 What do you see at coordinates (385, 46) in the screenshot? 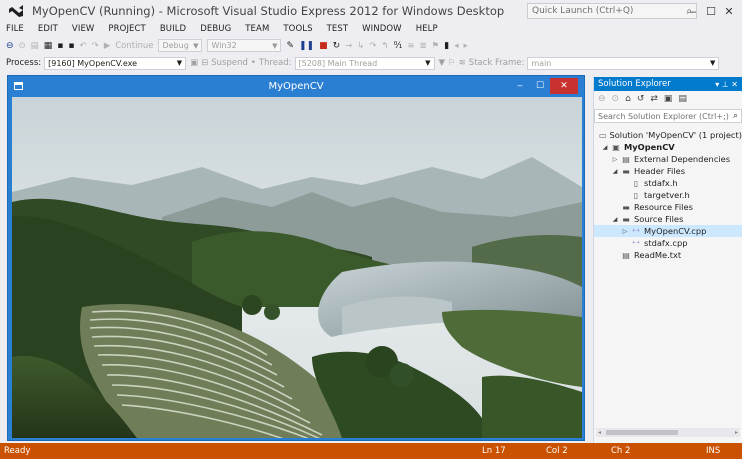
I see `step-out-icon: ↰` at bounding box center [385, 46].